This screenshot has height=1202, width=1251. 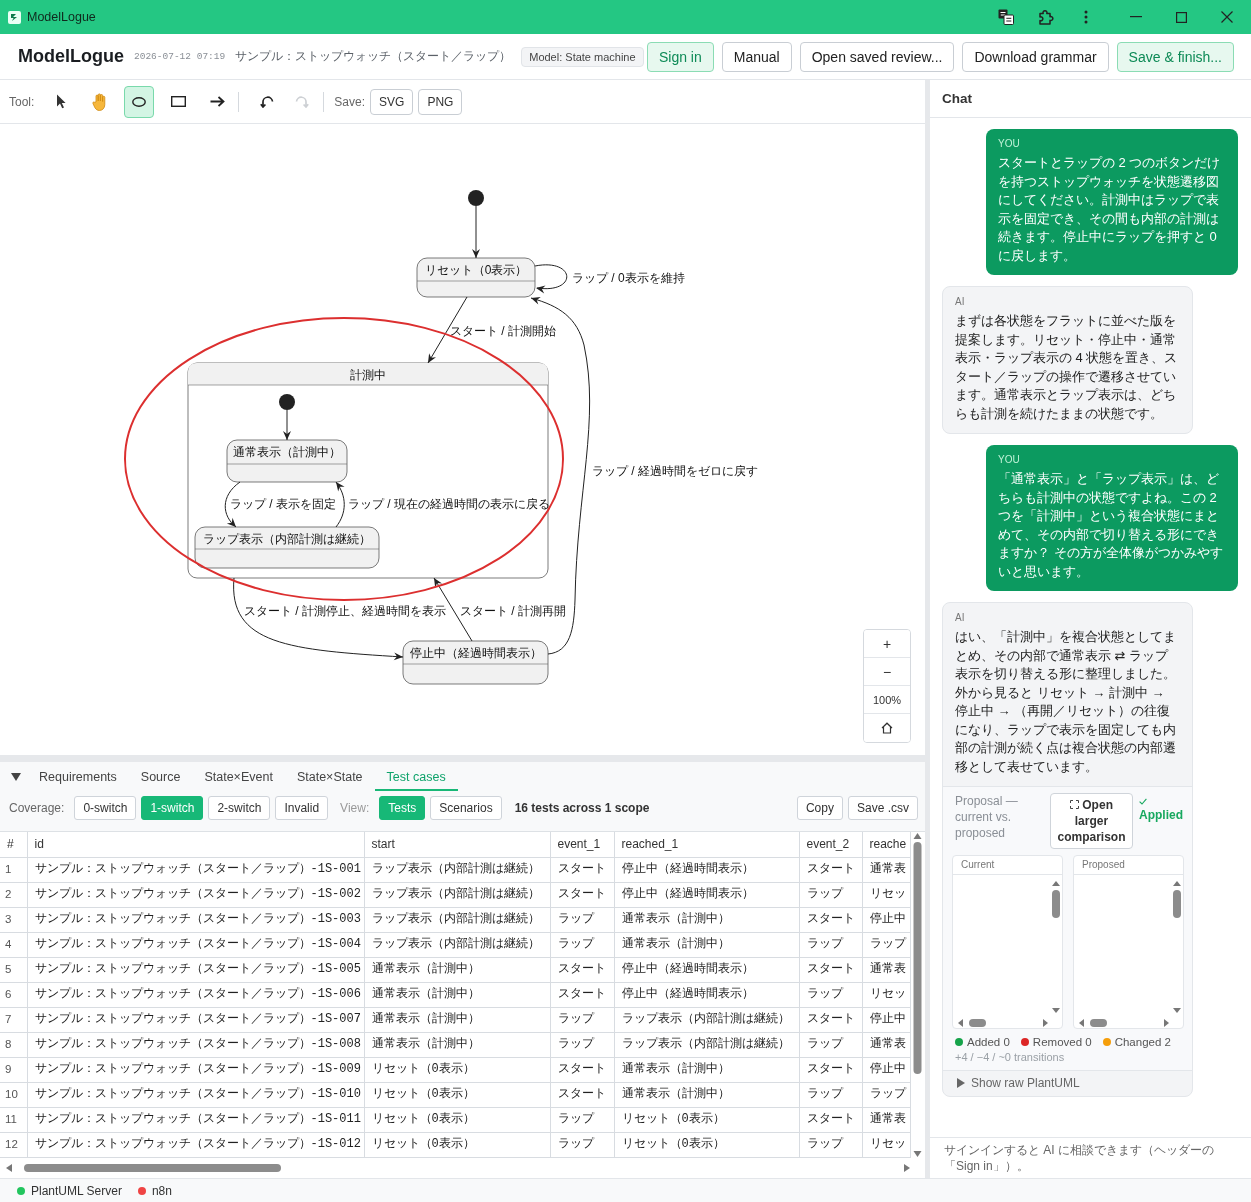 What do you see at coordinates (1006, 17) in the screenshot?
I see `translate-icon` at bounding box center [1006, 17].